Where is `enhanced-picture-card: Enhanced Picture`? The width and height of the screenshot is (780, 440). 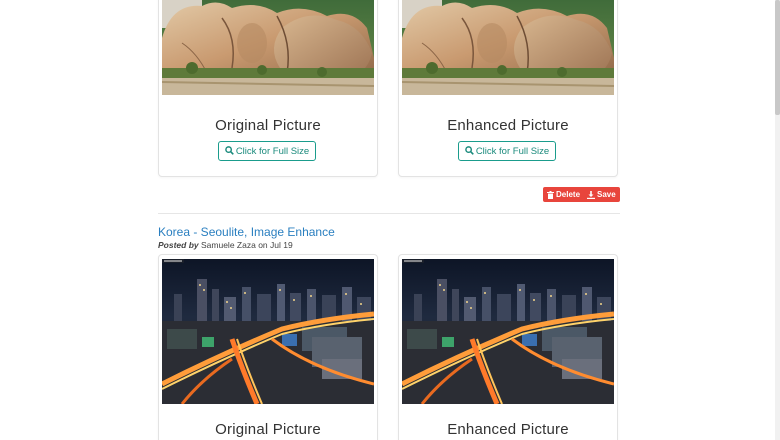 enhanced-picture-card: Enhanced Picture is located at coordinates (508, 347).